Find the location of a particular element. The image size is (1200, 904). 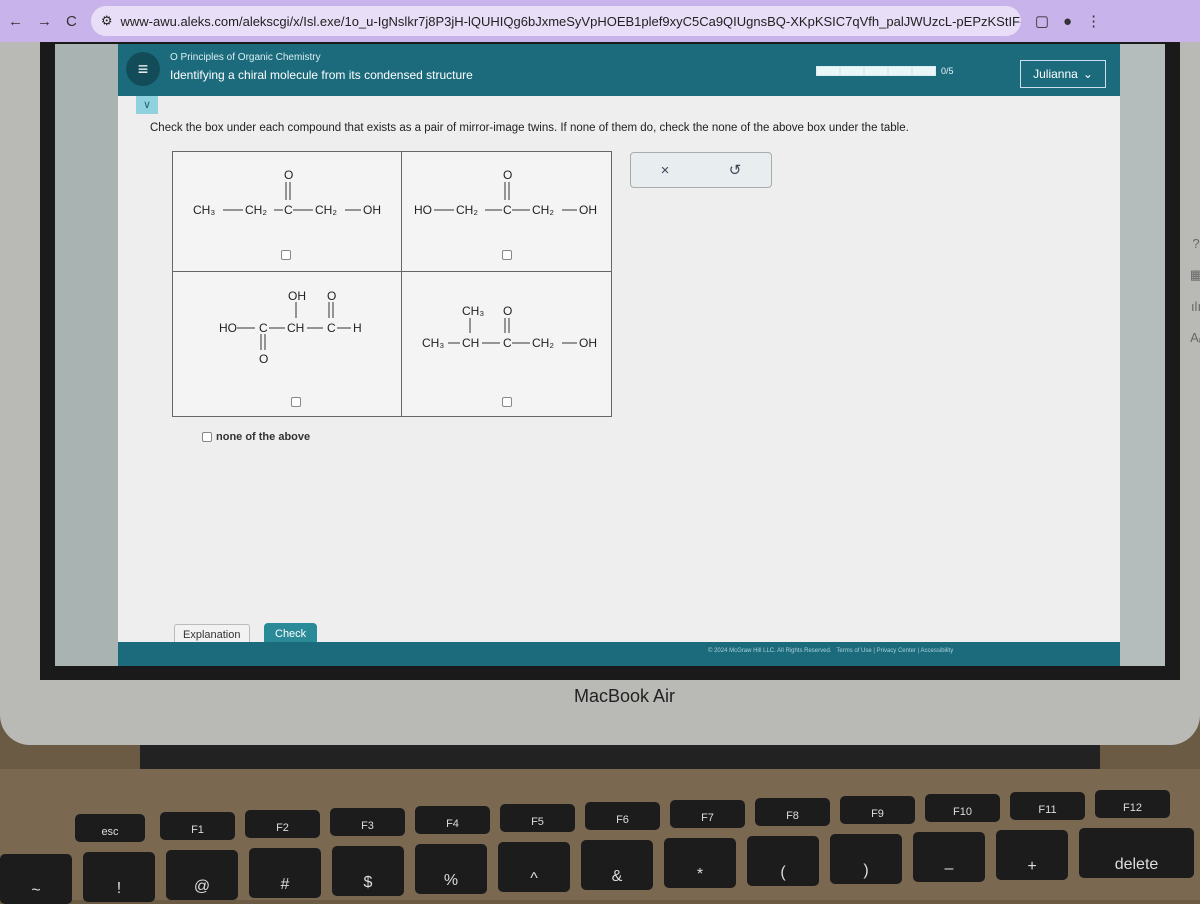

profile-avatar: ● is located at coordinates (1067, 21).